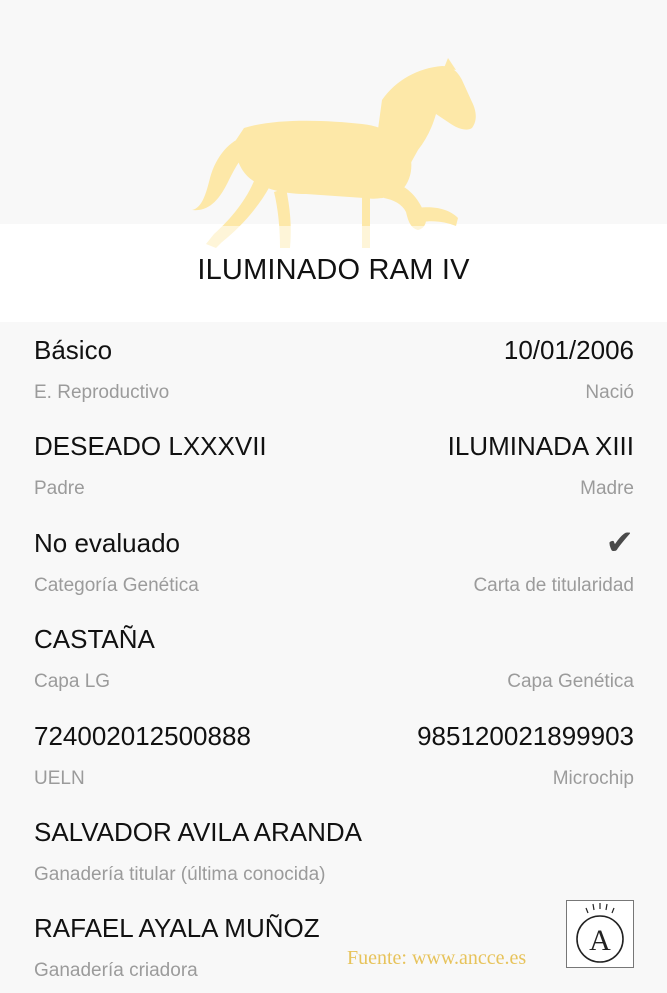 This screenshot has width=667, height=993. What do you see at coordinates (94, 639) in the screenshot?
I see `coat-lg-value: CASTAÑA` at bounding box center [94, 639].